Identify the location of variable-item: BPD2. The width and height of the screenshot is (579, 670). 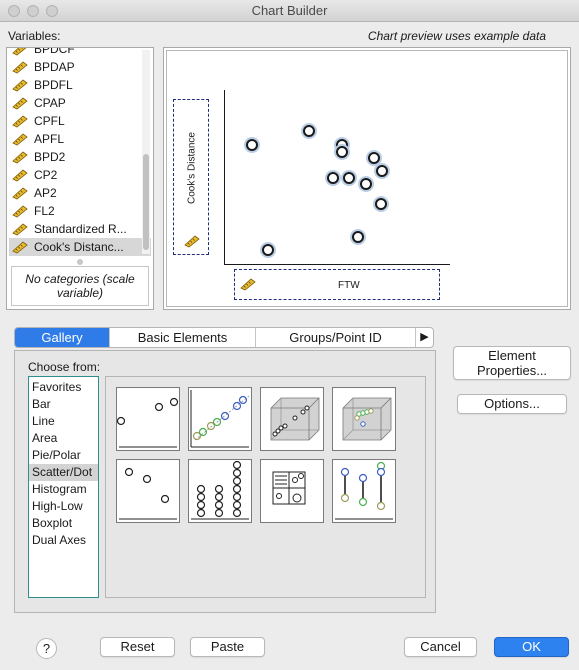
(80, 157).